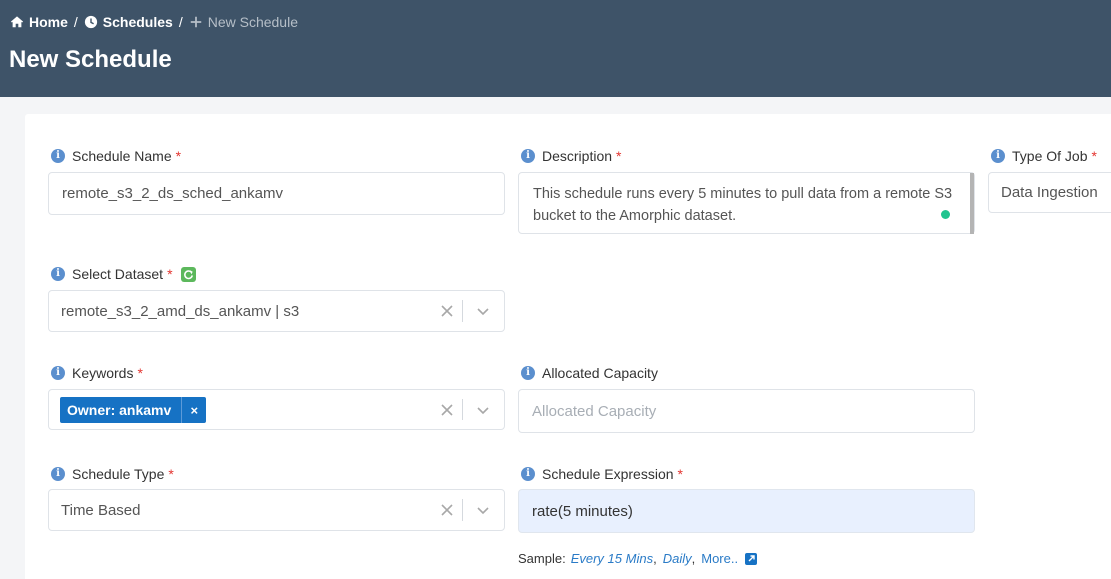  Describe the element at coordinates (276, 193) in the screenshot. I see `schedule-name-input: remote_s3_2_ds_sched_ankamv` at that location.